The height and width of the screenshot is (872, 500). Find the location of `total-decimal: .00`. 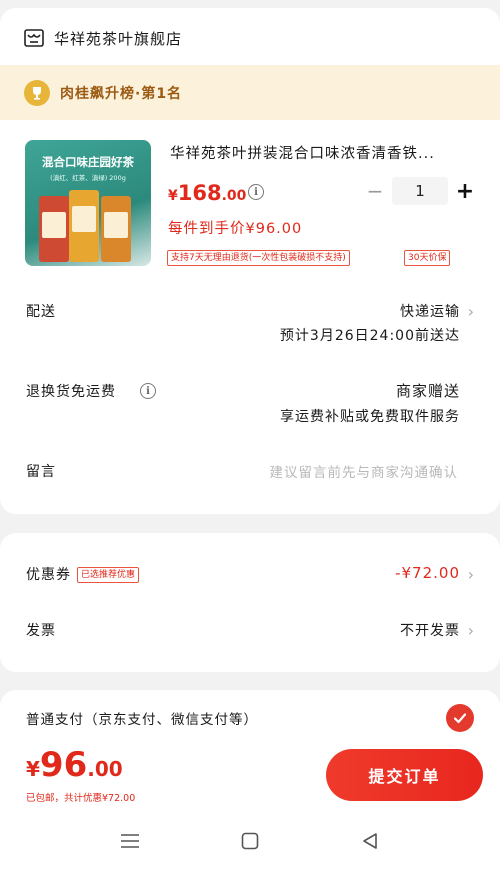

total-decimal: .00 is located at coordinates (105, 769).